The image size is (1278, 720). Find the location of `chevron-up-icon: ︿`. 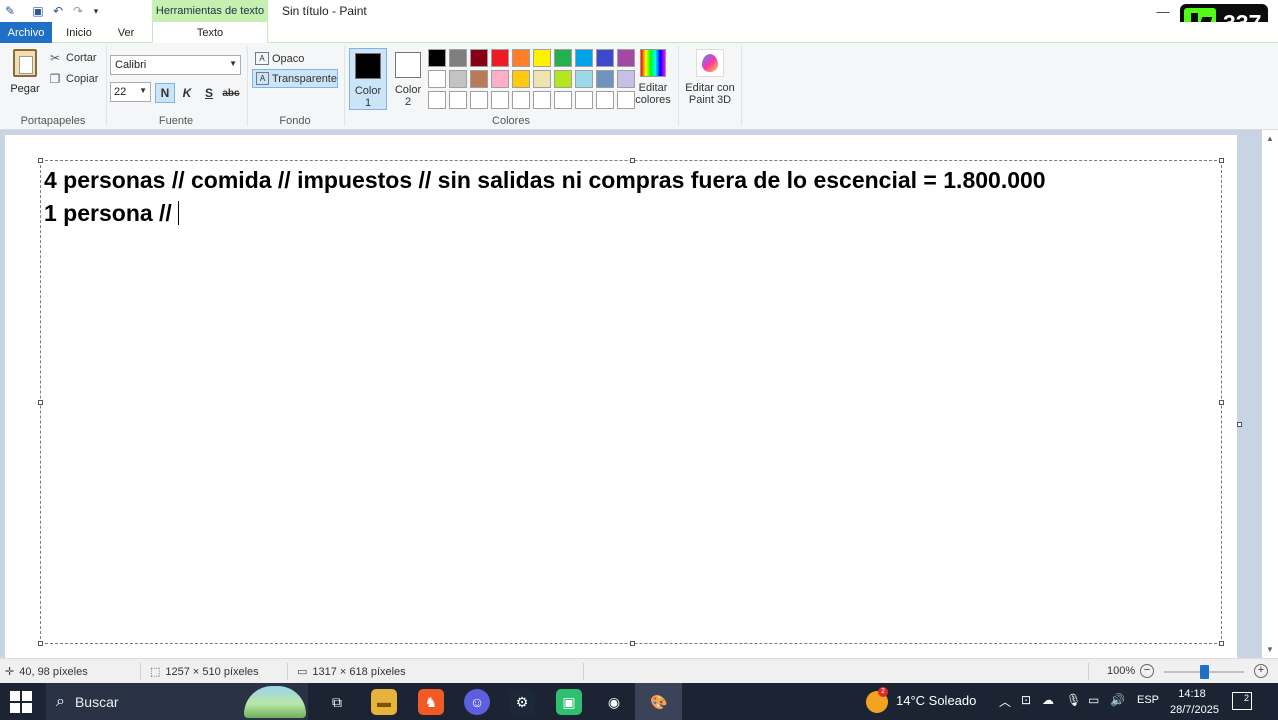

chevron-up-icon: ︿ is located at coordinates (1005, 701).